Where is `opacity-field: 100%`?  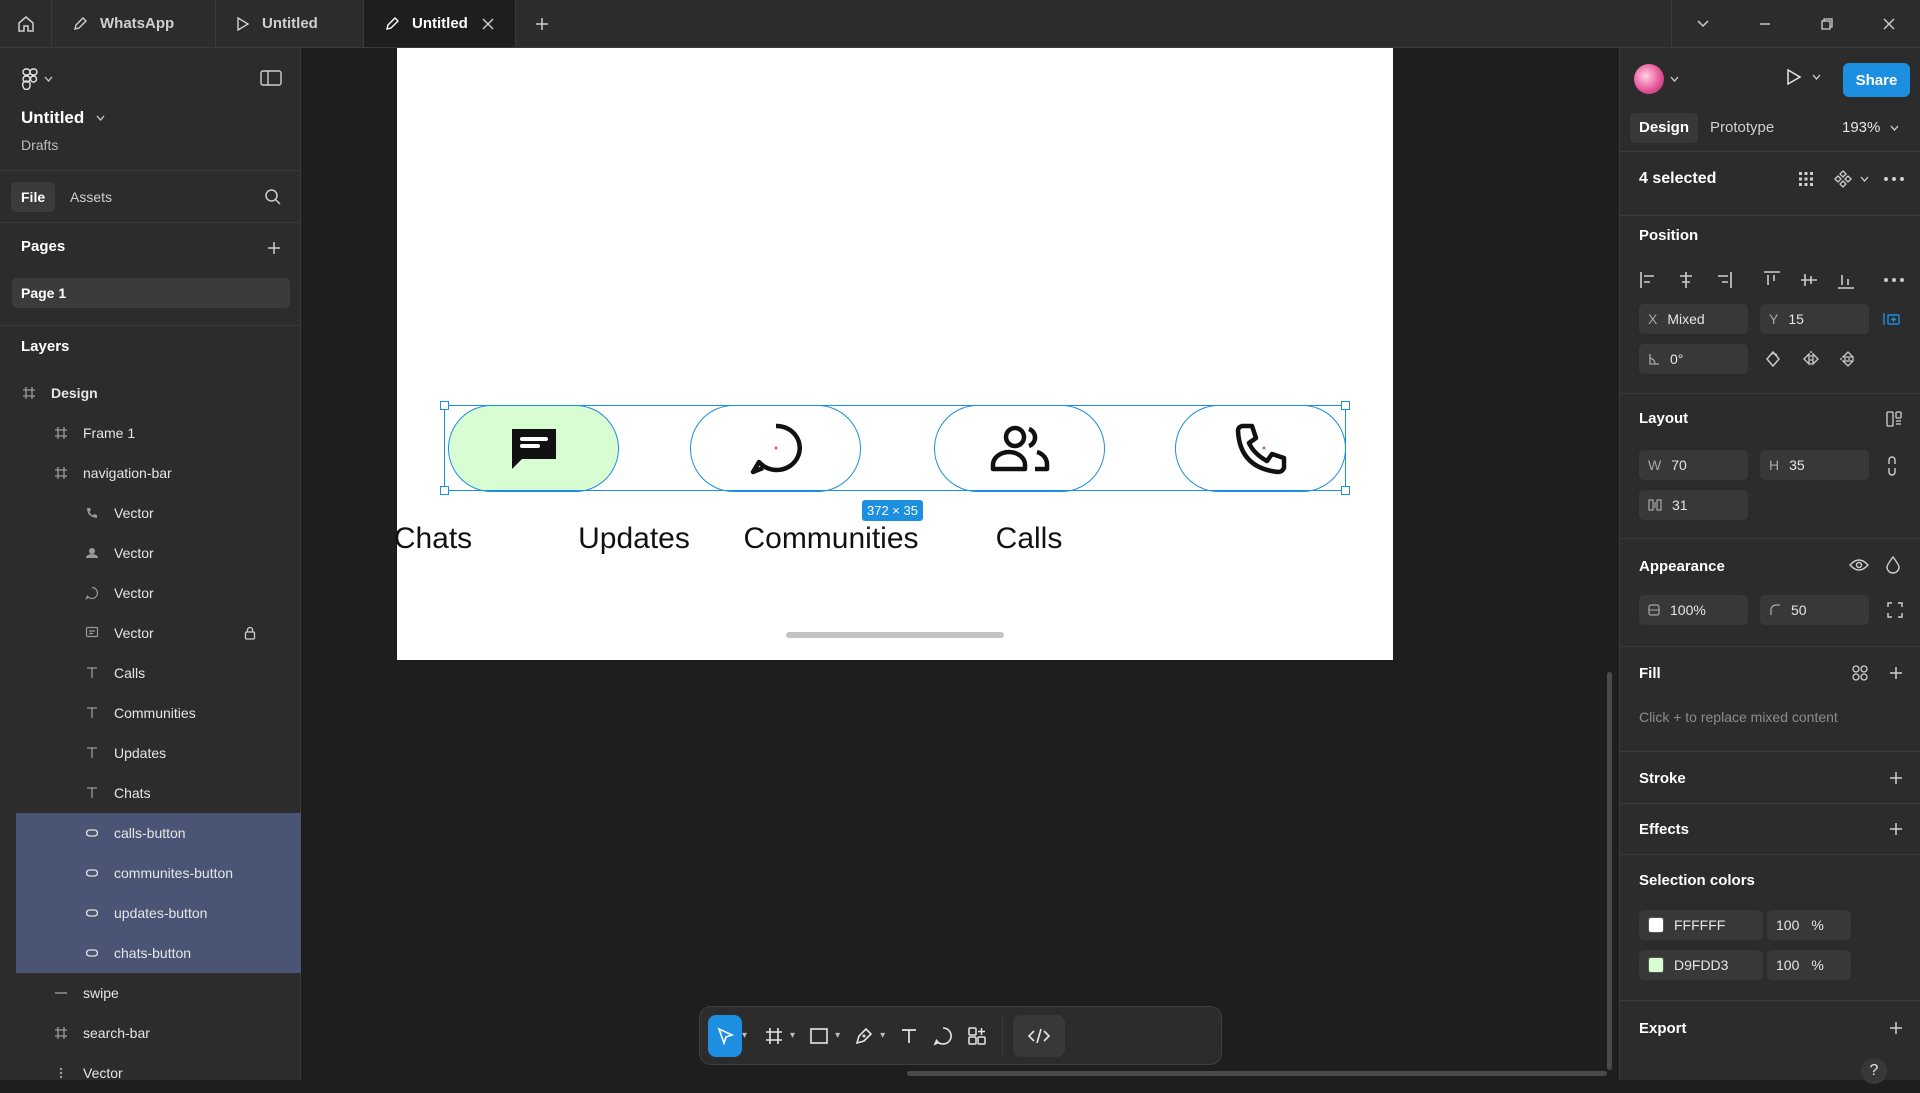 opacity-field: 100% is located at coordinates (1693, 610).